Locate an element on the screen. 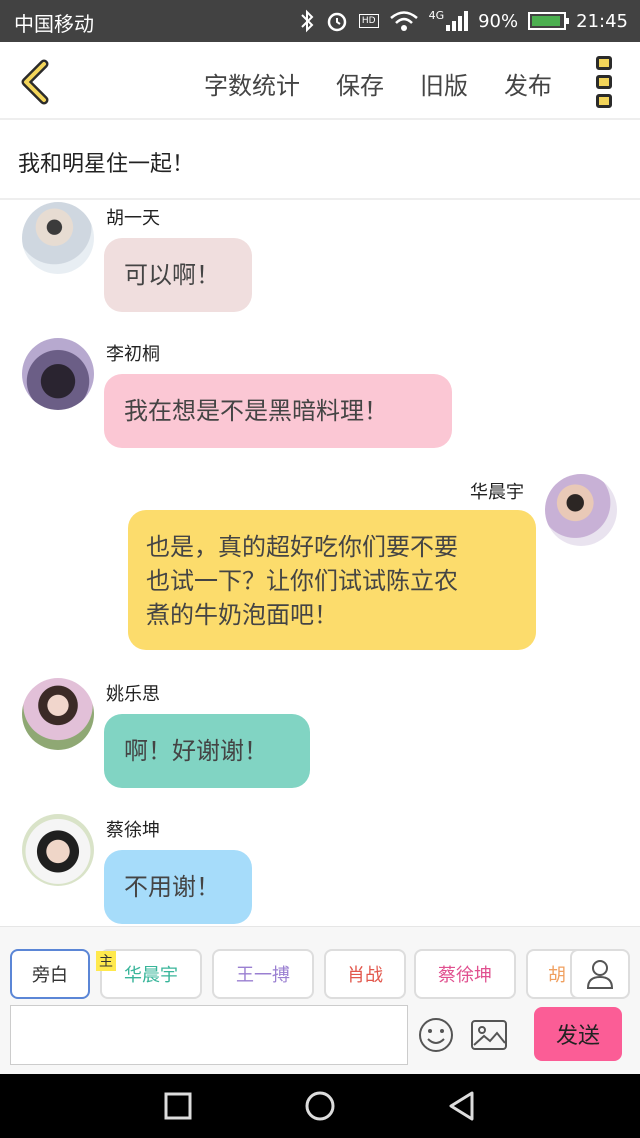 The image size is (640, 1138). role-chip: 蔡徐坤 is located at coordinates (465, 974).